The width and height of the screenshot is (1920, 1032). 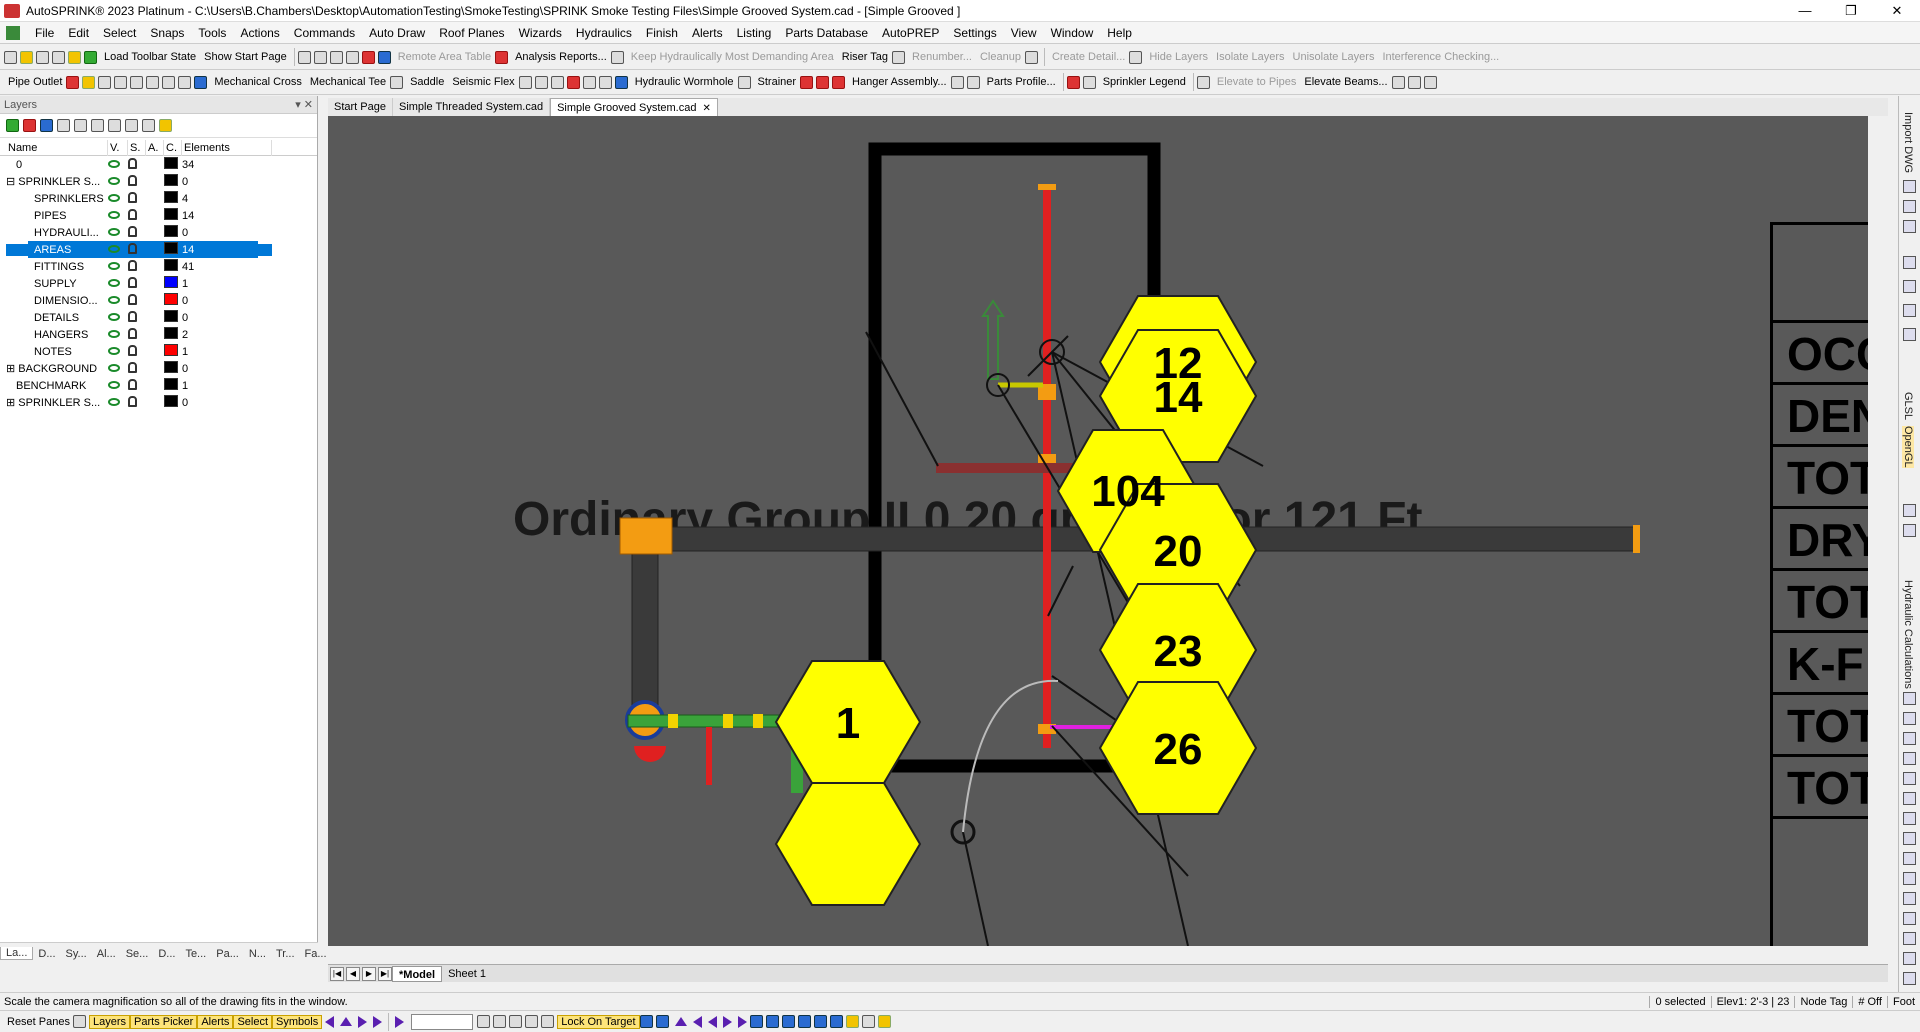 What do you see at coordinates (336, 57) in the screenshot?
I see `arrow-tool-icon` at bounding box center [336, 57].